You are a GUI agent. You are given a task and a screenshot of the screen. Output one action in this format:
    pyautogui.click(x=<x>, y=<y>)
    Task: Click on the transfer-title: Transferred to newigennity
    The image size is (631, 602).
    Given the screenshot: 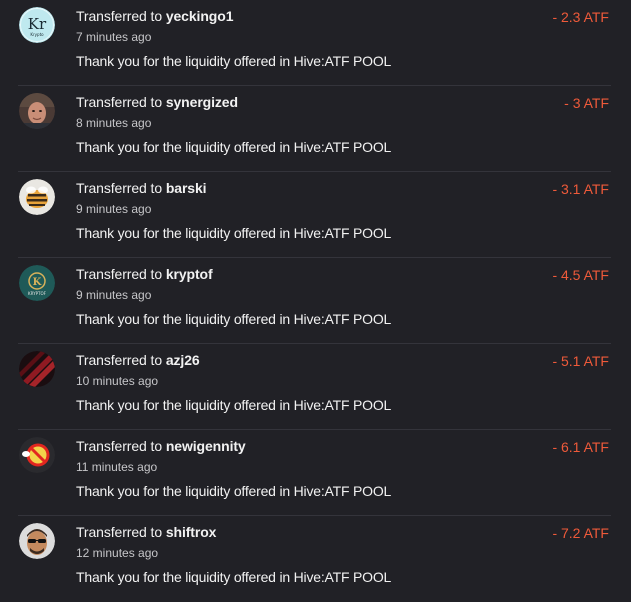 What is the action you would take?
    pyautogui.click(x=161, y=446)
    